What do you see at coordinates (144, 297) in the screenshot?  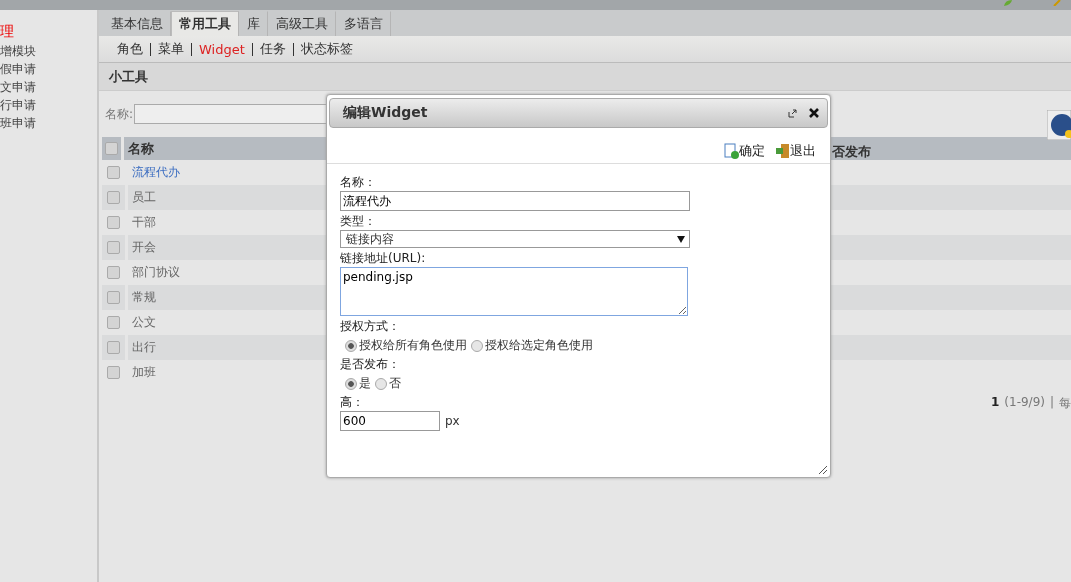 I see `name-text: 常规` at bounding box center [144, 297].